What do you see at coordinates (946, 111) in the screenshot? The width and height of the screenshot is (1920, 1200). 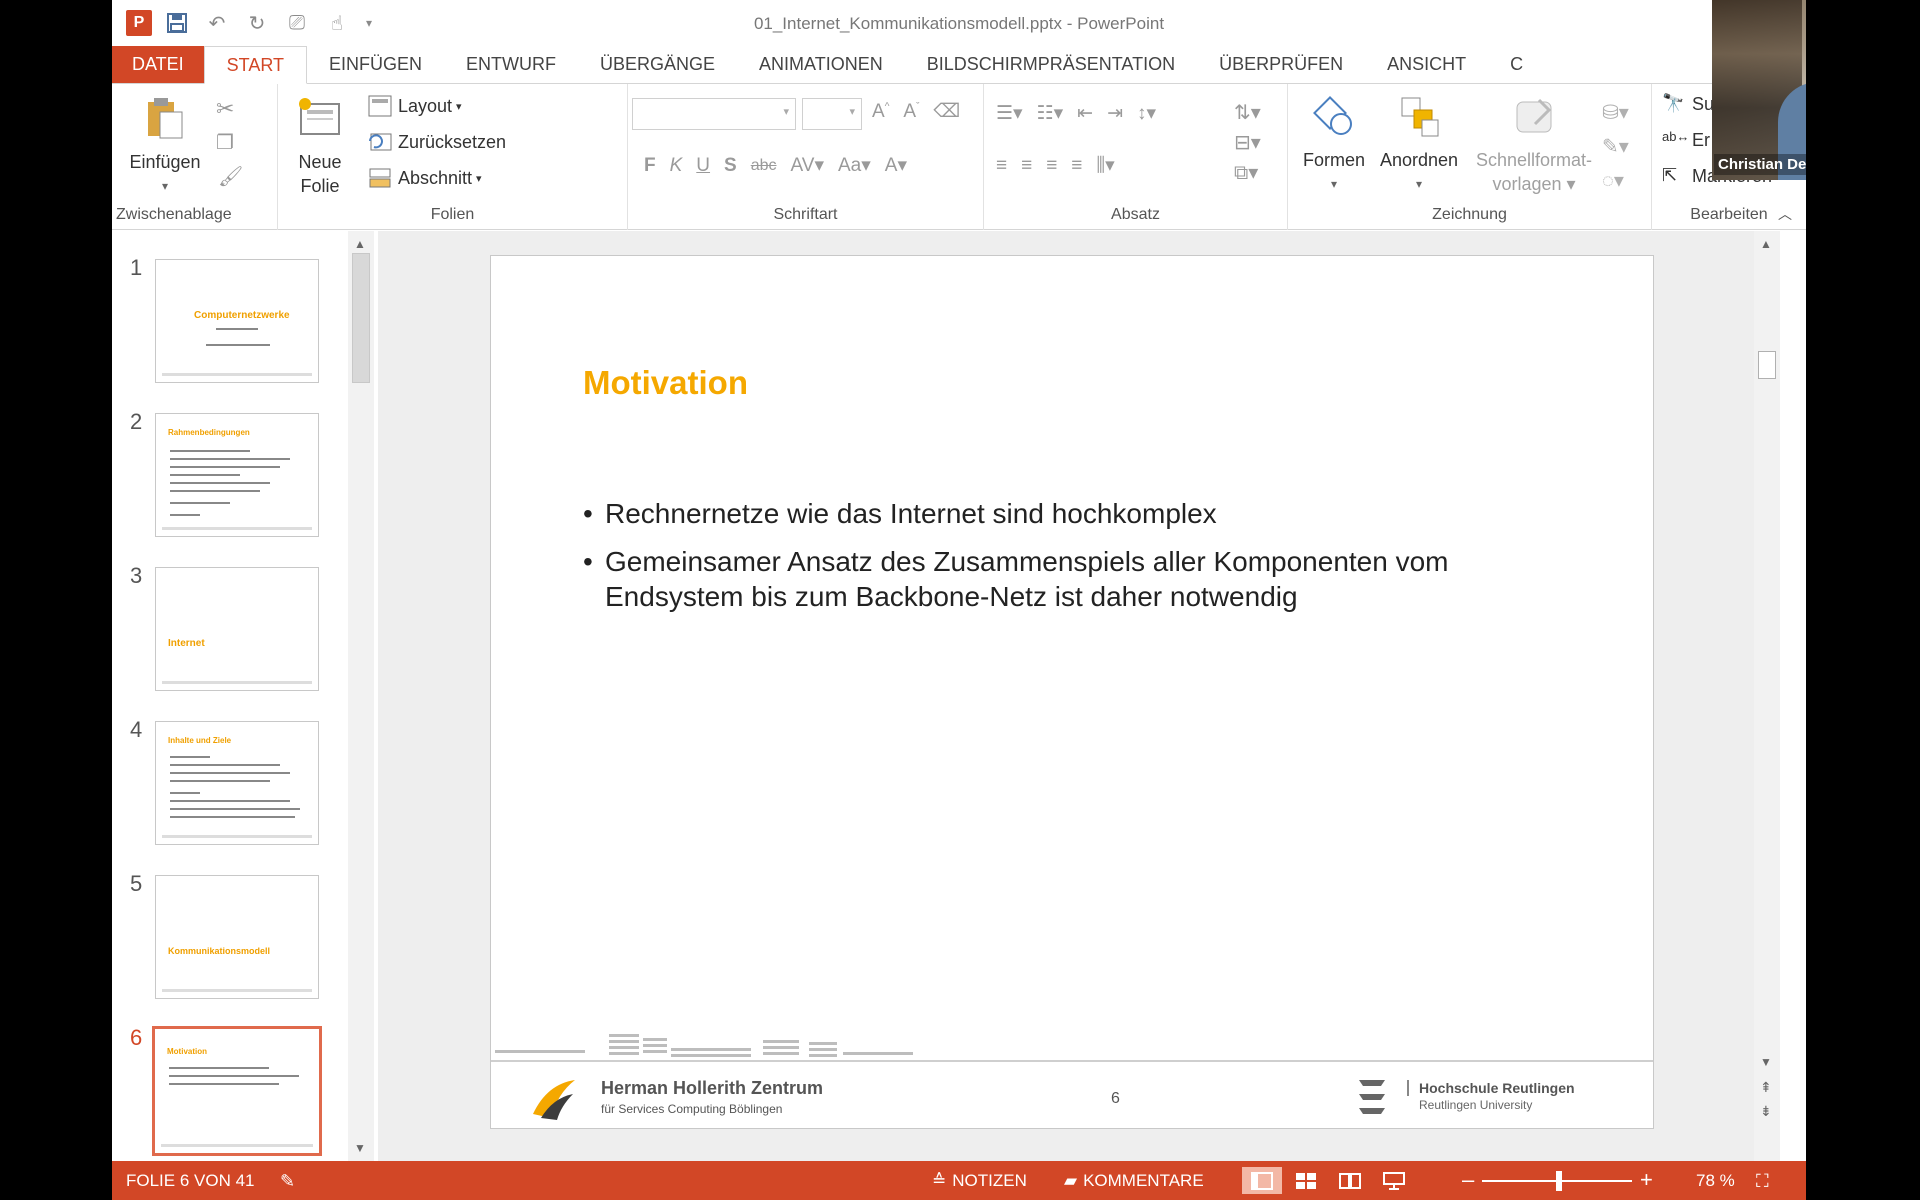 I see `clear-format-icon: ⌫` at bounding box center [946, 111].